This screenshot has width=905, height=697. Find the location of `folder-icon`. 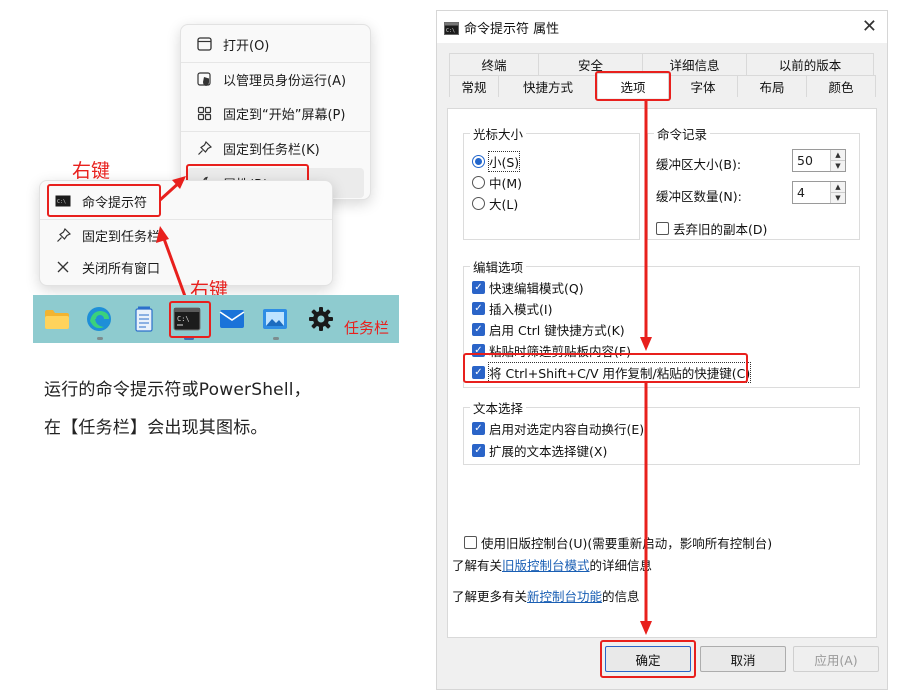

folder-icon is located at coordinates (57, 319).